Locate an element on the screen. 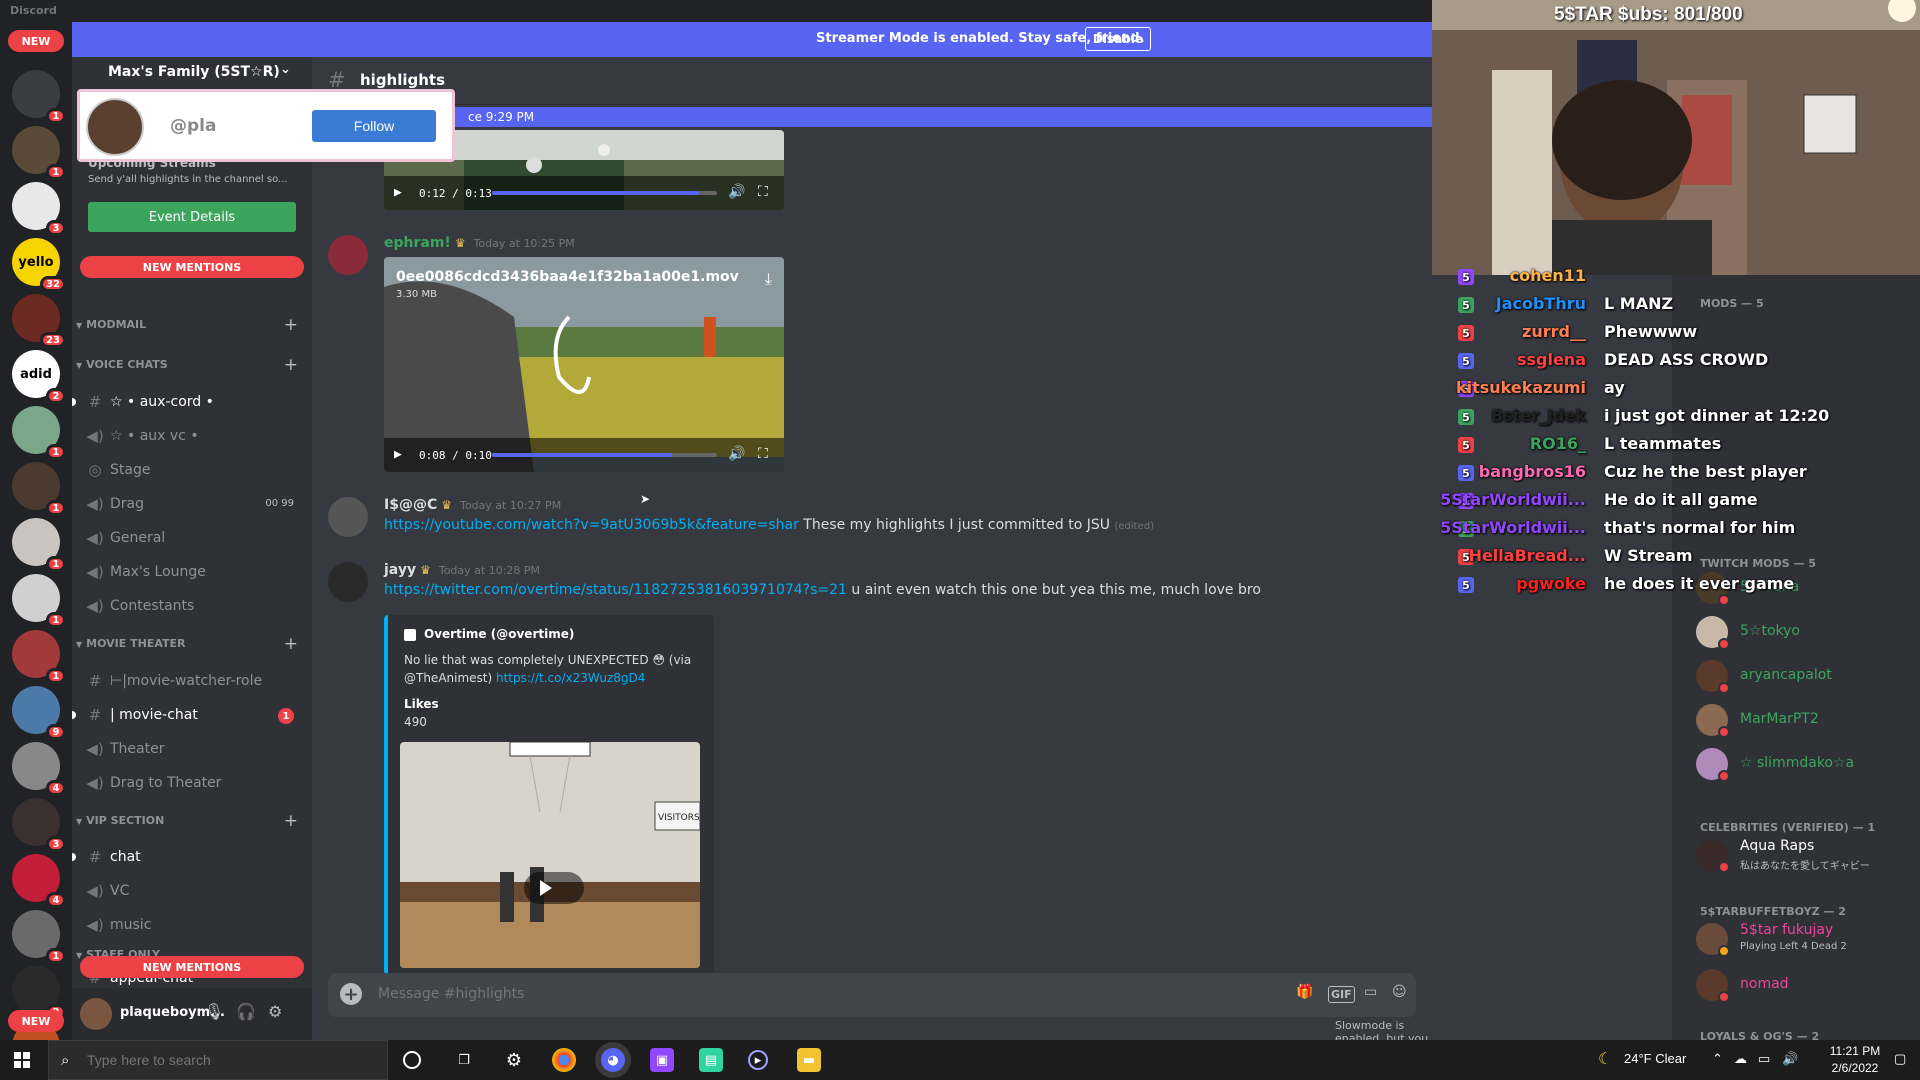 The width and height of the screenshot is (1920, 1080). channel-drag-to-theater: ◀) Drag to Theater is located at coordinates (192, 783).